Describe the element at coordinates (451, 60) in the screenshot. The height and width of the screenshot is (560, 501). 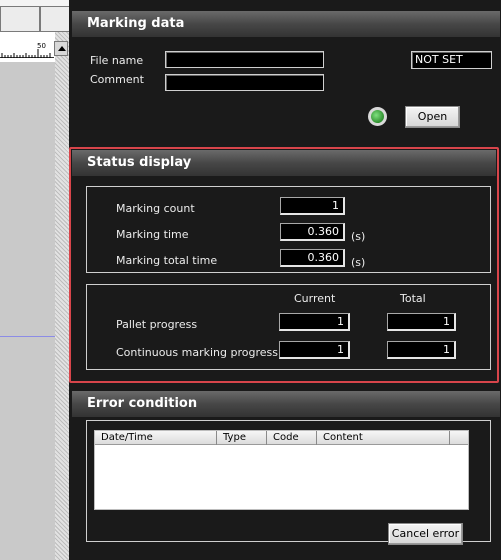
I see `marking-status-box: NOT SET` at that location.